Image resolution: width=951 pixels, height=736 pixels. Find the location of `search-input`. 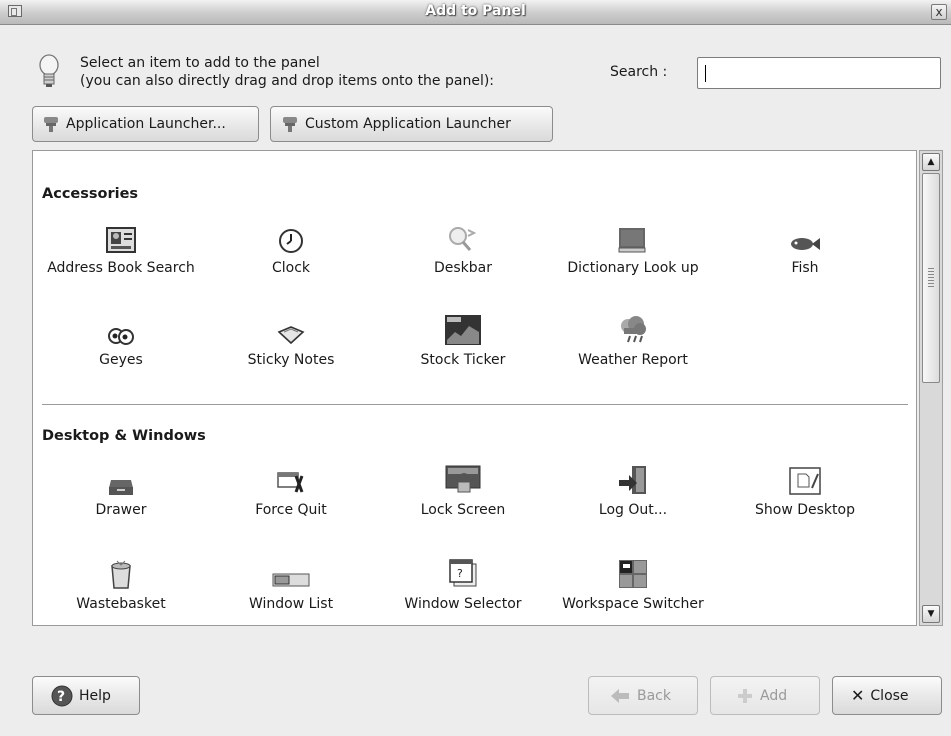

search-input is located at coordinates (819, 73).